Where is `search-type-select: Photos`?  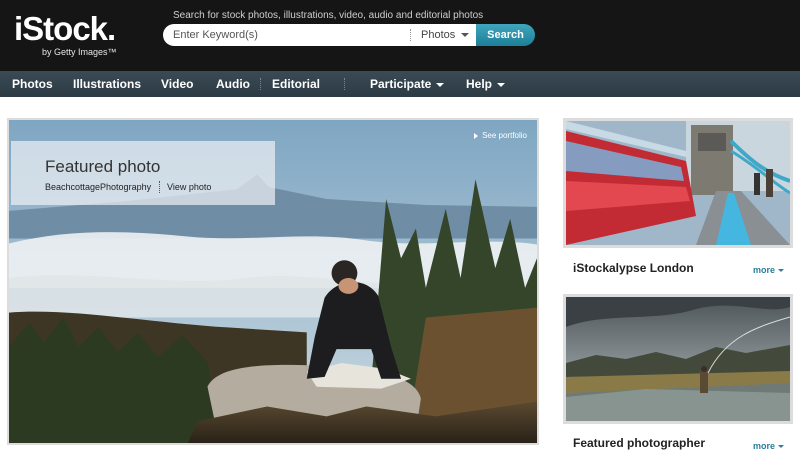
search-type-select: Photos is located at coordinates (445, 35).